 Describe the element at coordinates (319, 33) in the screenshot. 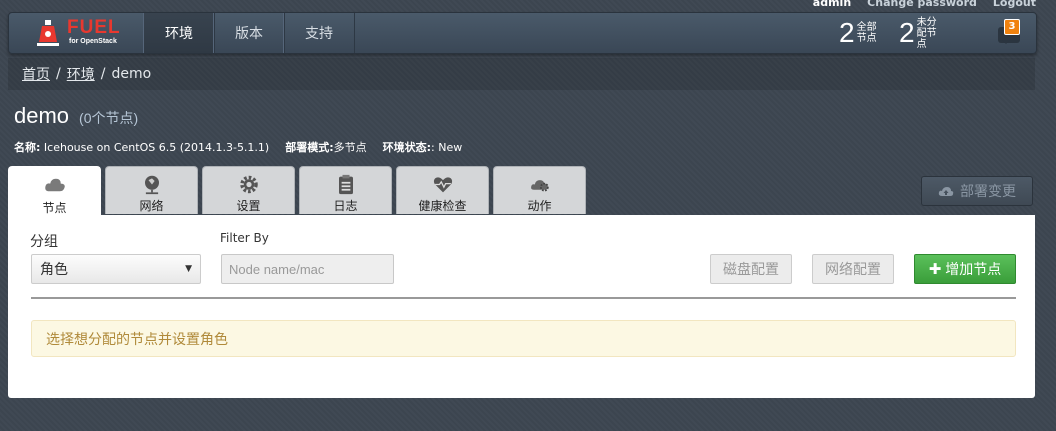

I see `nav-tab-support: 支持` at that location.